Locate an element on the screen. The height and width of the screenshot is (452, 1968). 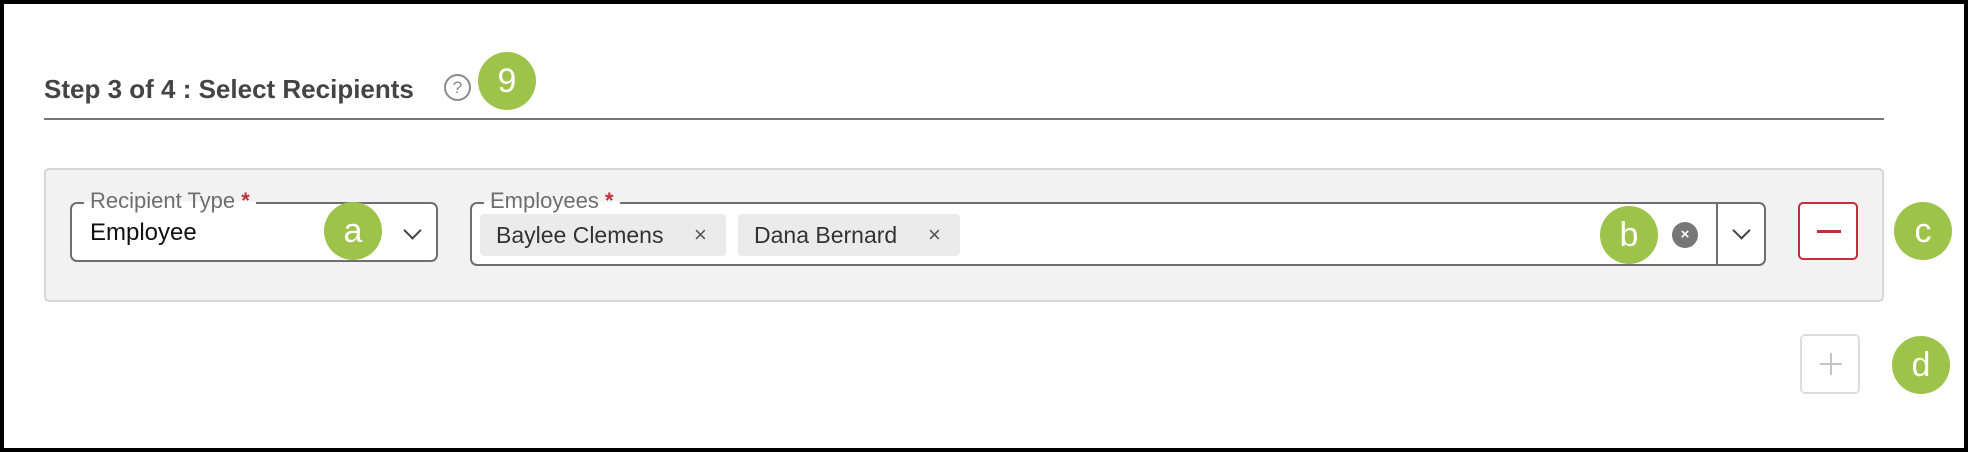
page-title: Step 3 of 4 : Select Recipients is located at coordinates (229, 89).